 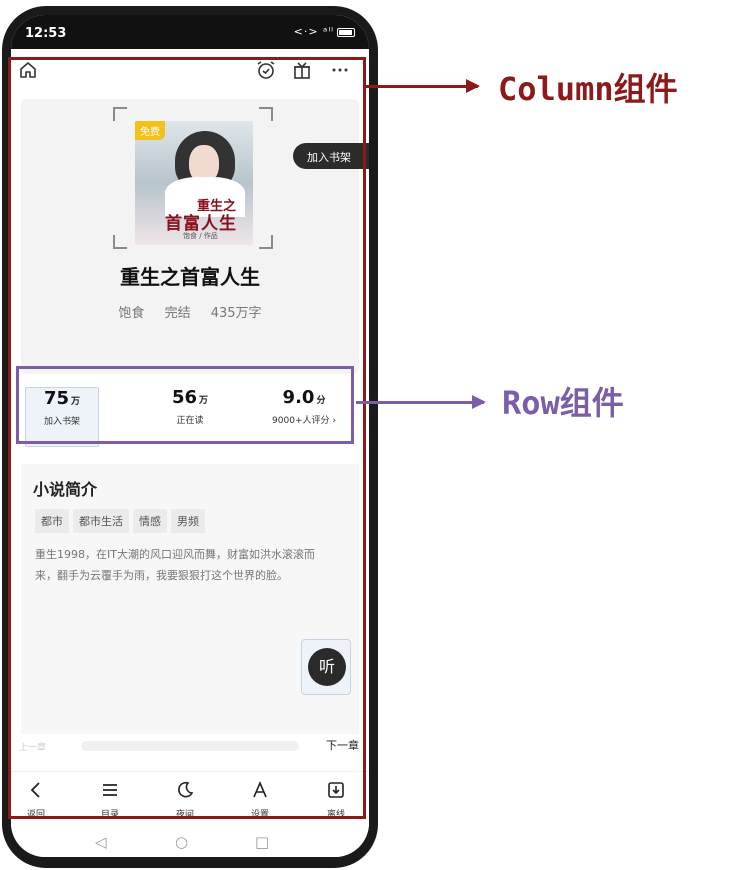 I want to click on system-back-icon: ◁, so click(x=101, y=842).